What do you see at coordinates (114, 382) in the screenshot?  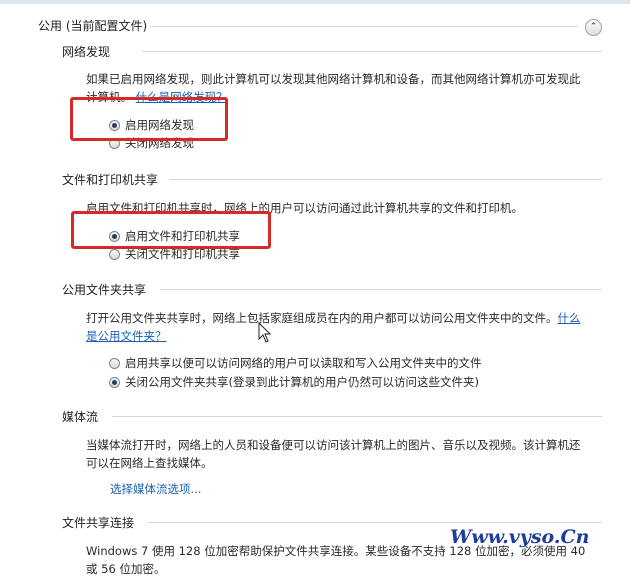 I see `radio-disable-public-folder-sharing` at bounding box center [114, 382].